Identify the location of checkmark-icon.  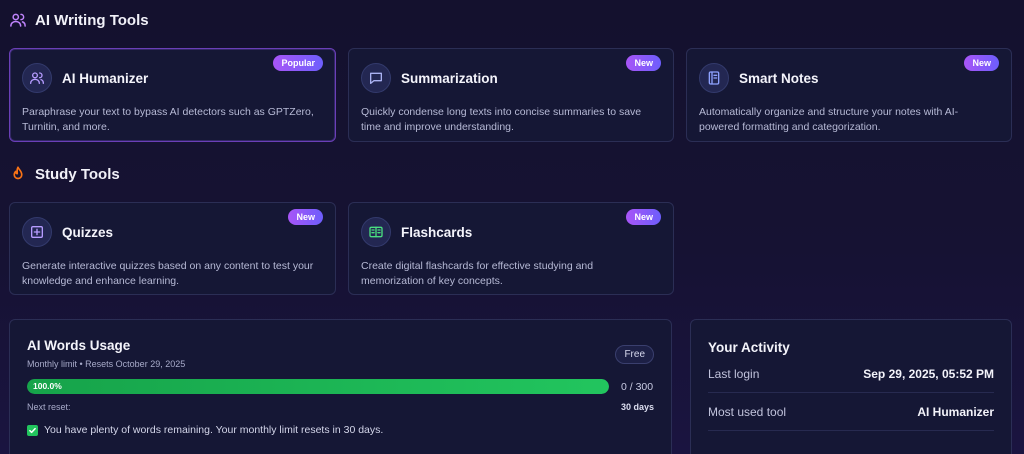
(32, 430).